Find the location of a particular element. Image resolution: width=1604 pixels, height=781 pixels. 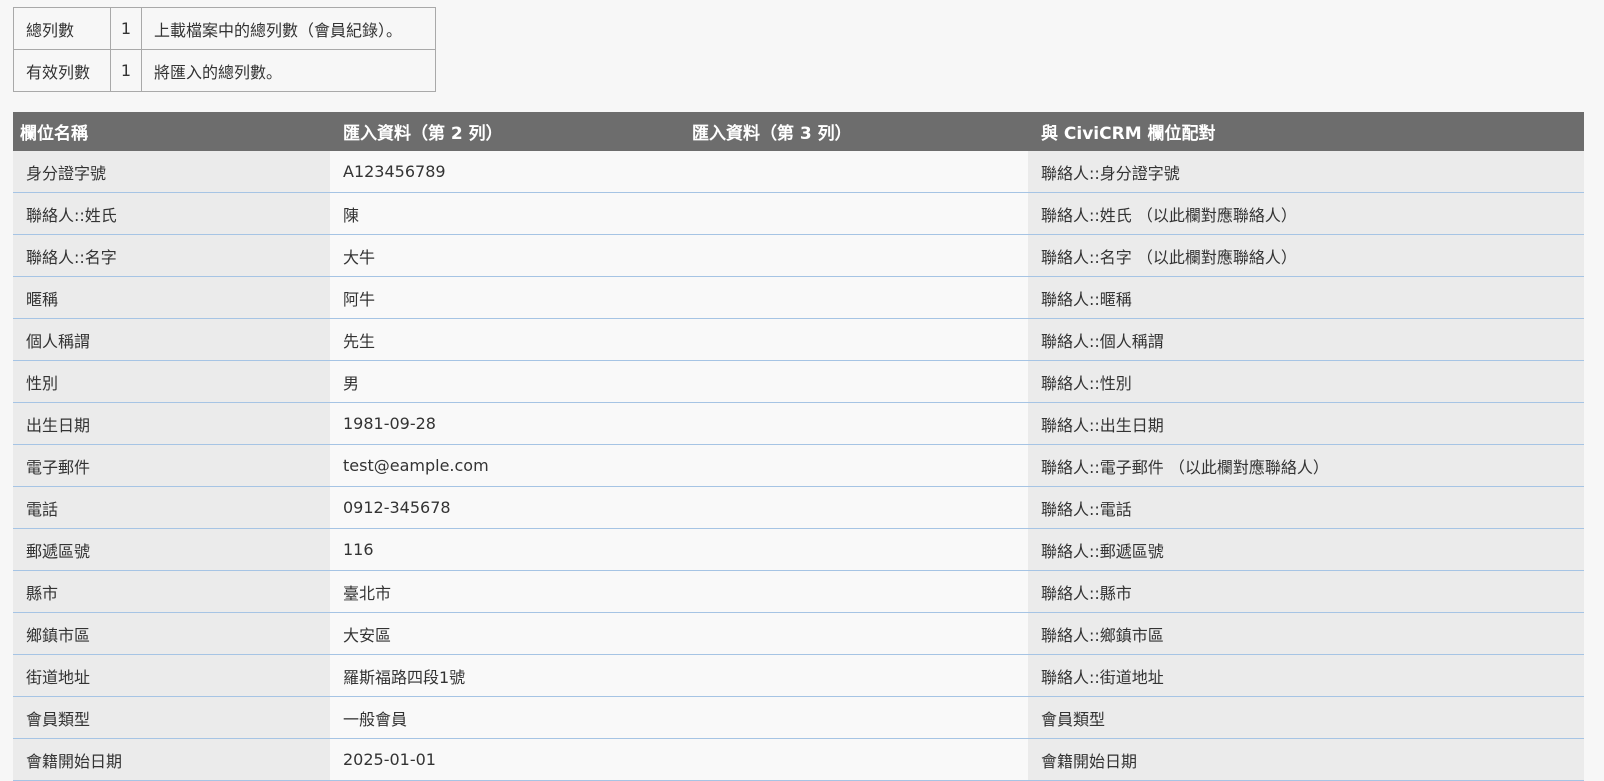

civicrm-match-cell: 聯絡人::暱稱 is located at coordinates (1306, 297).